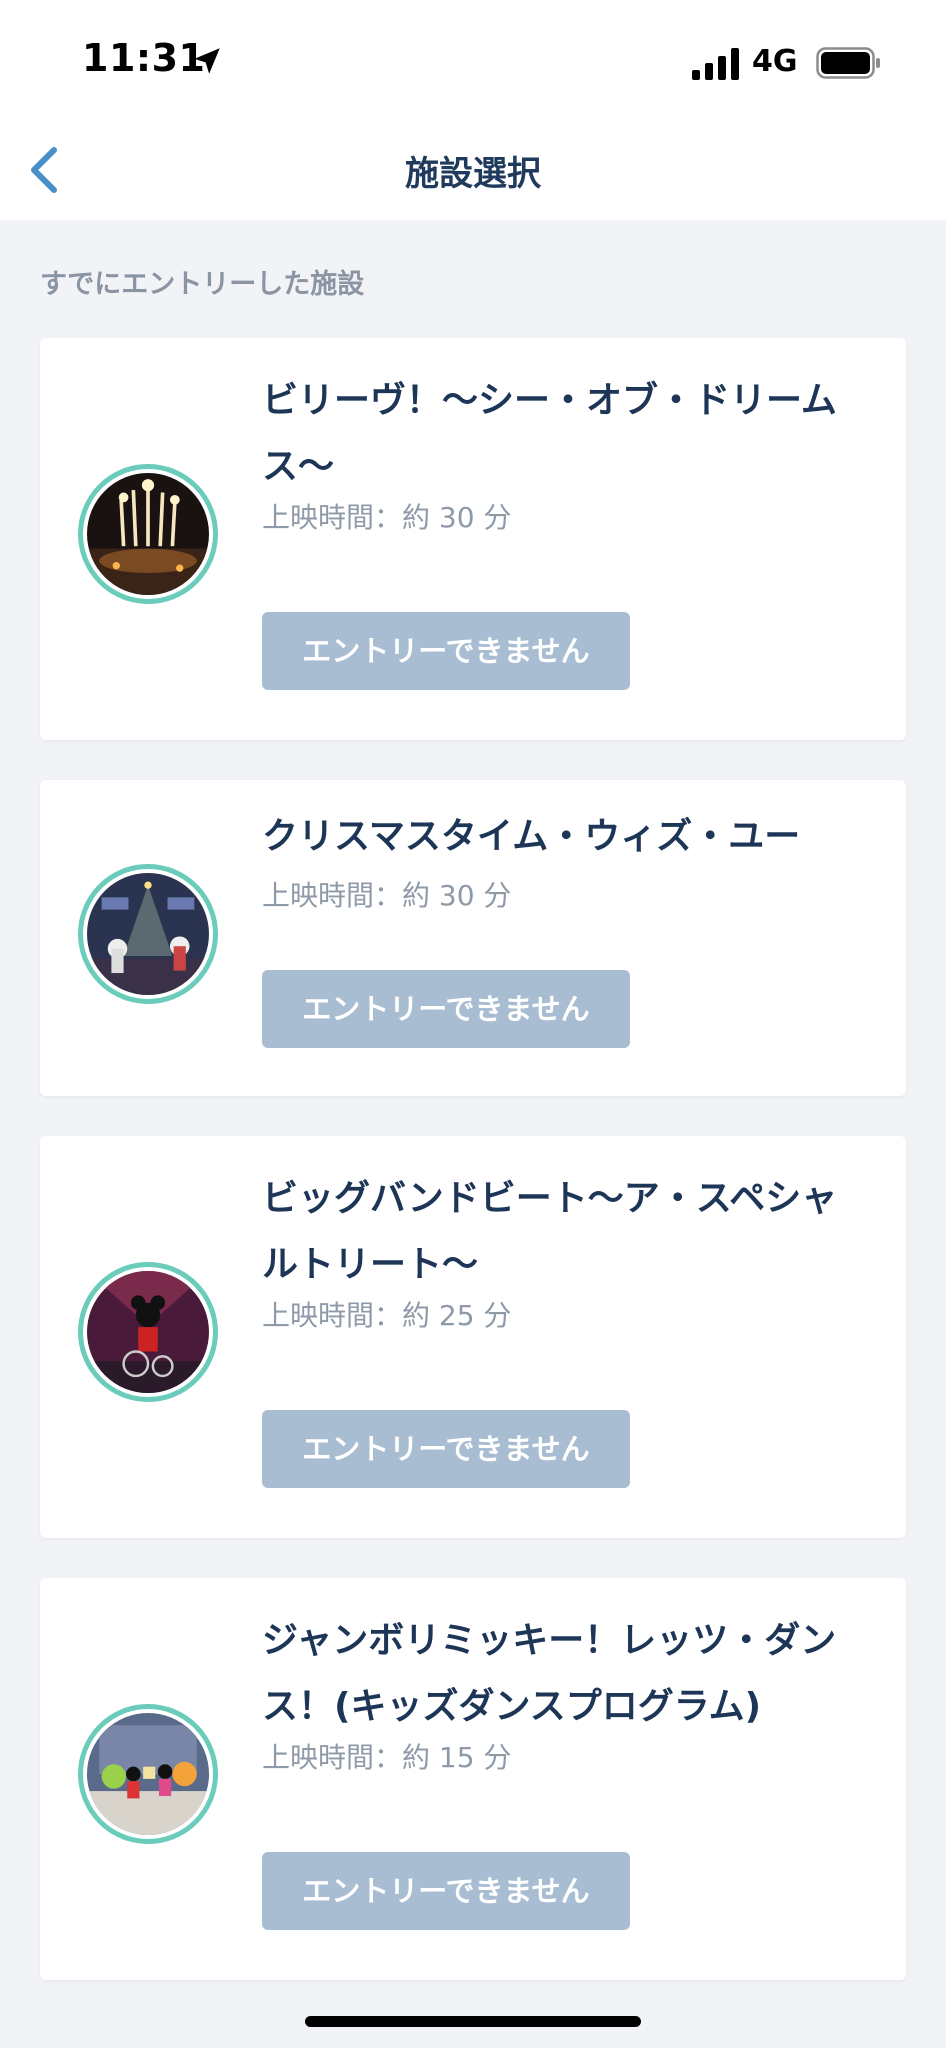 This screenshot has height=2048, width=946. I want to click on network-type: 4G, so click(775, 61).